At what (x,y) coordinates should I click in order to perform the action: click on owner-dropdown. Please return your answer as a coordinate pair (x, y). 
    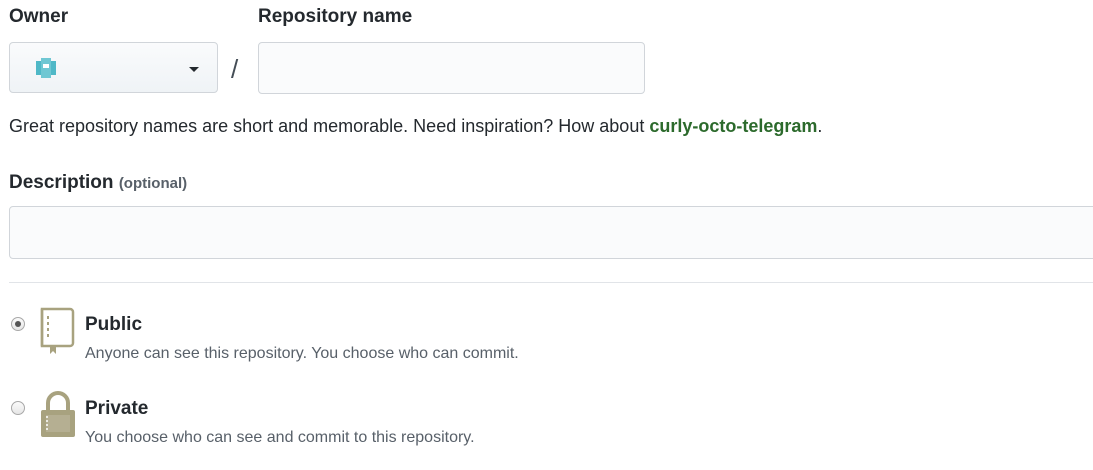
    Looking at the image, I should click on (113, 67).